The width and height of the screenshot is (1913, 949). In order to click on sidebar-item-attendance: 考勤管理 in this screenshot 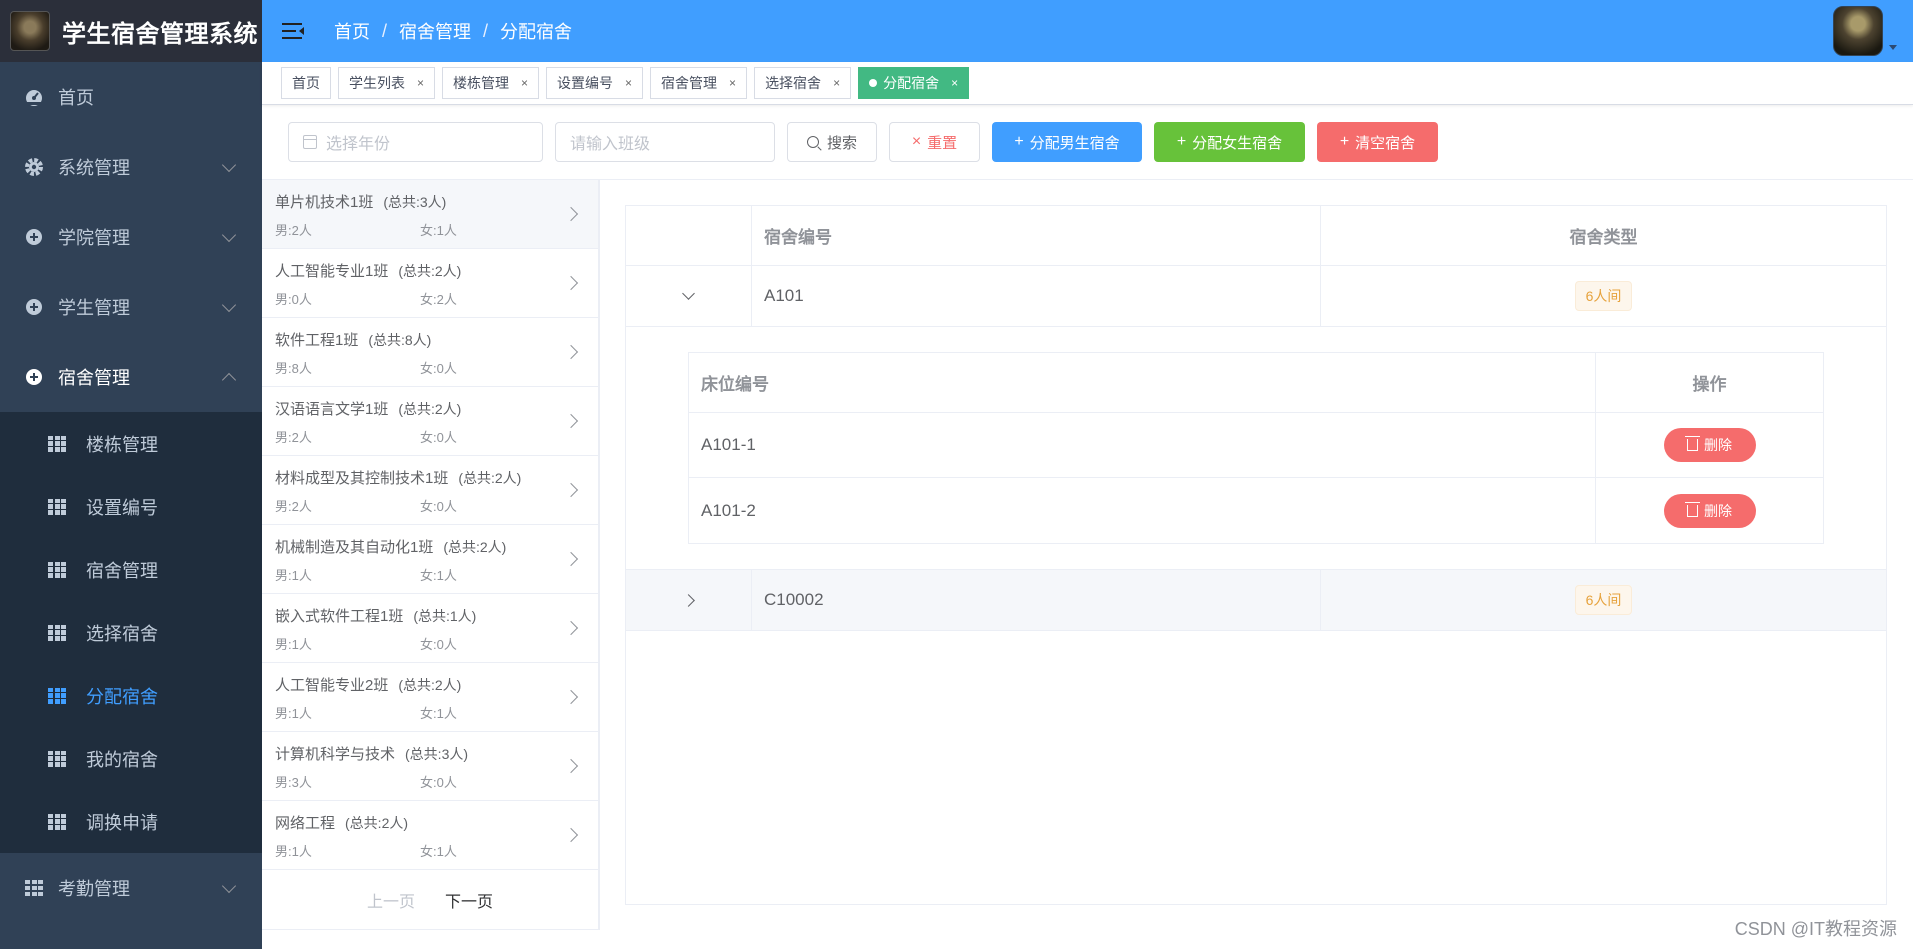, I will do `click(131, 888)`.